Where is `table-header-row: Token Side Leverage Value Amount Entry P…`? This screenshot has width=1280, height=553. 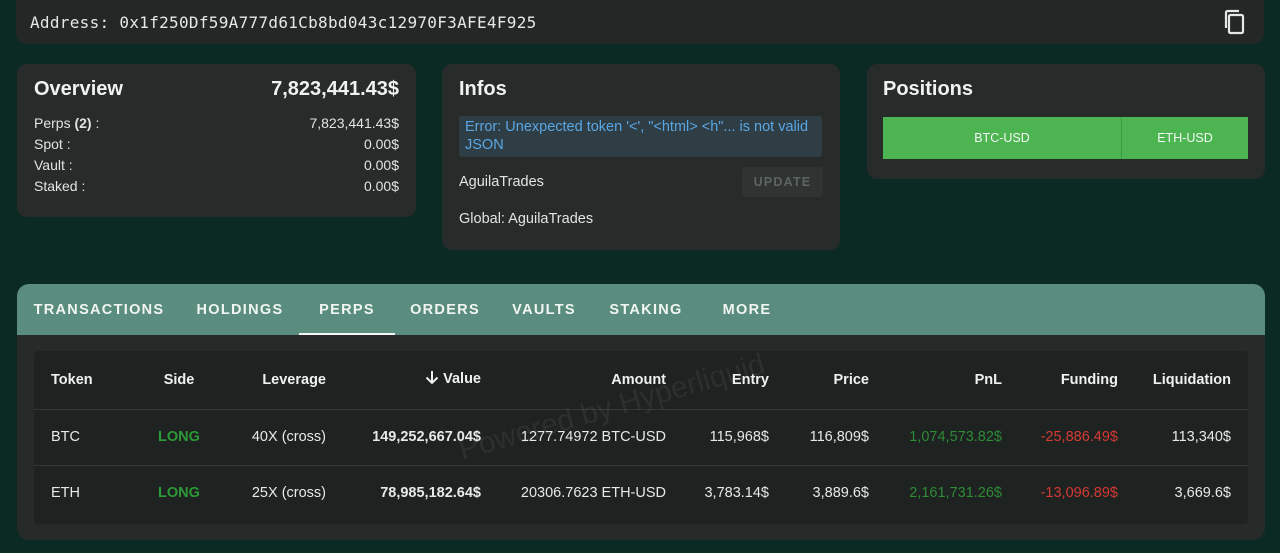
table-header-row: Token Side Leverage Value Amount Entry P… is located at coordinates (641, 380).